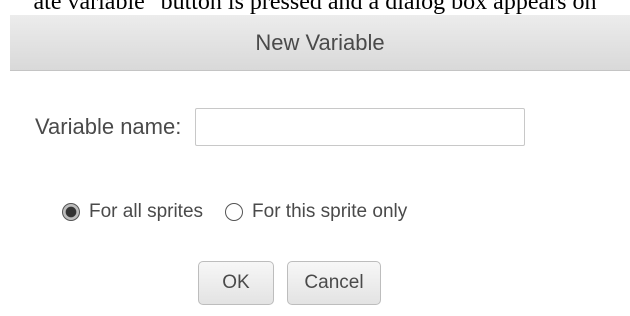  What do you see at coordinates (330, 211) in the screenshot?
I see `radio-for-this-sprite-only-label: For this sprite only` at bounding box center [330, 211].